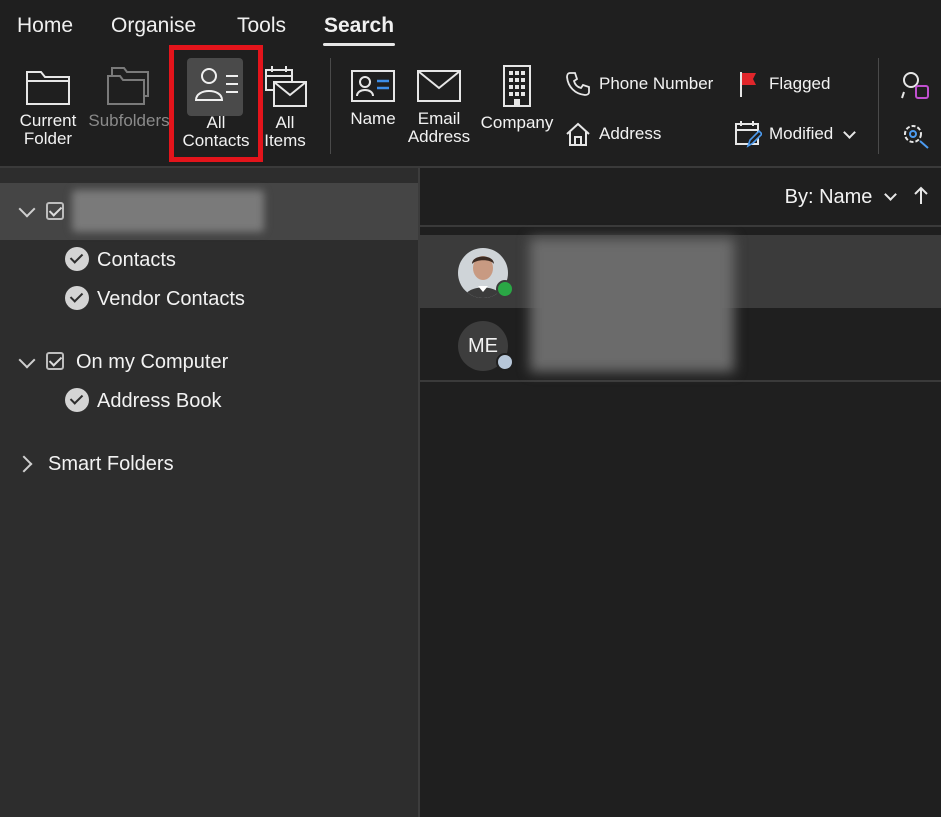 The image size is (941, 817). Describe the element at coordinates (921, 196) in the screenshot. I see `arrow-up-icon` at that location.